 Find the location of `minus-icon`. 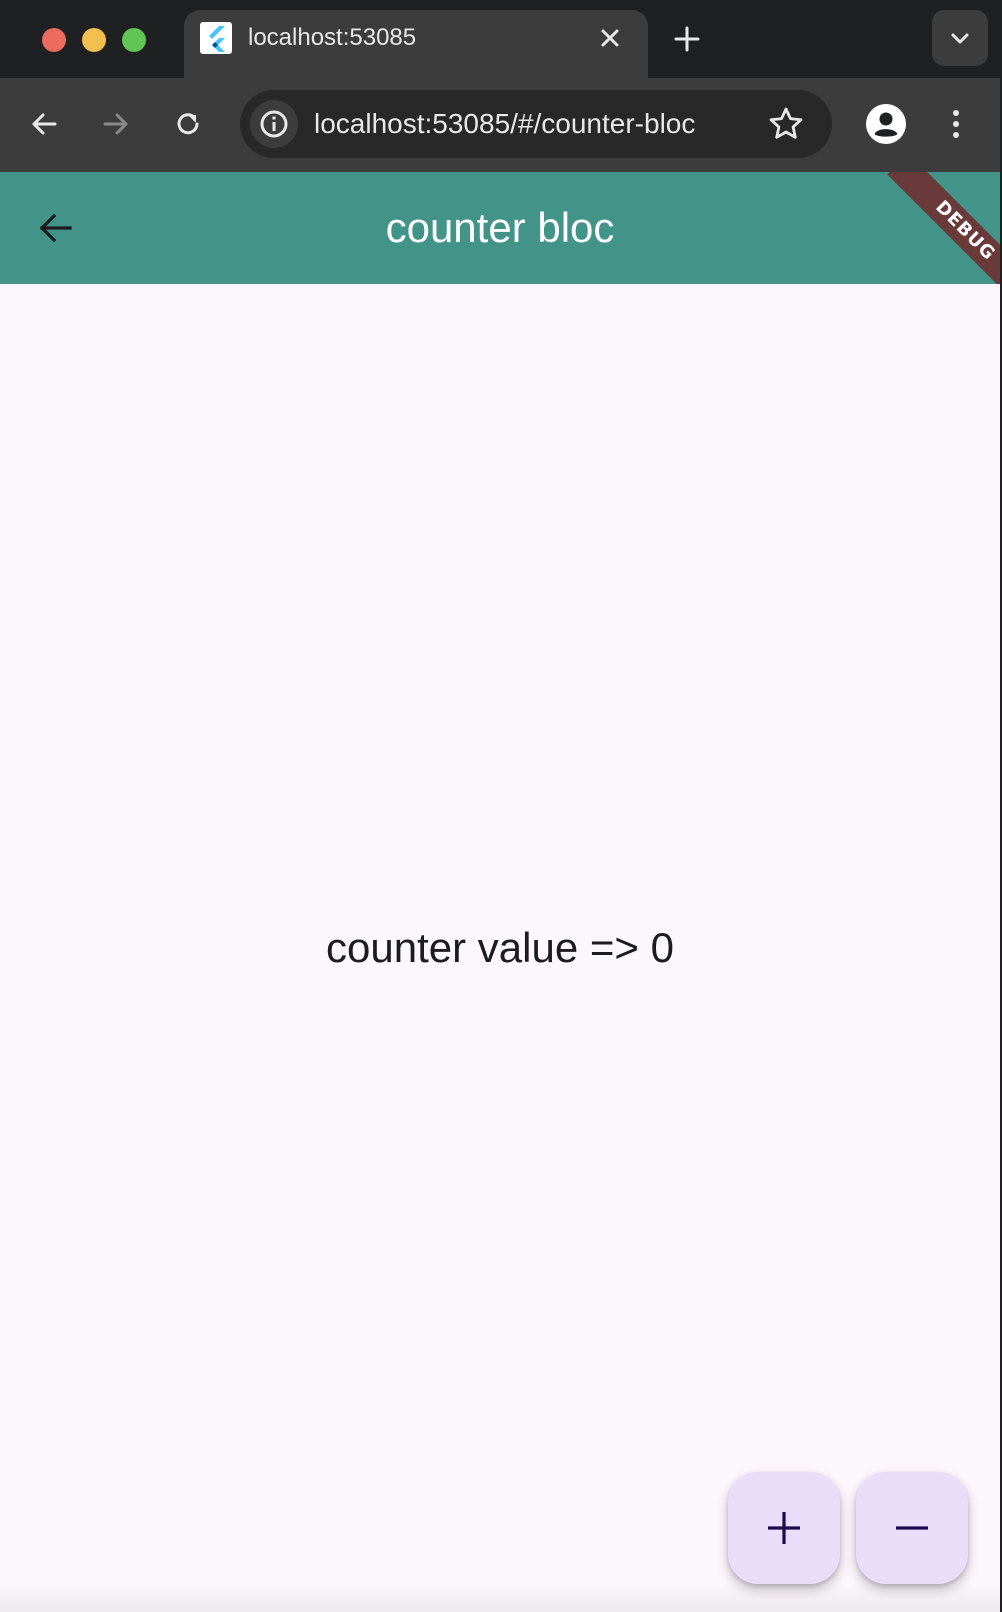

minus-icon is located at coordinates (912, 1528).